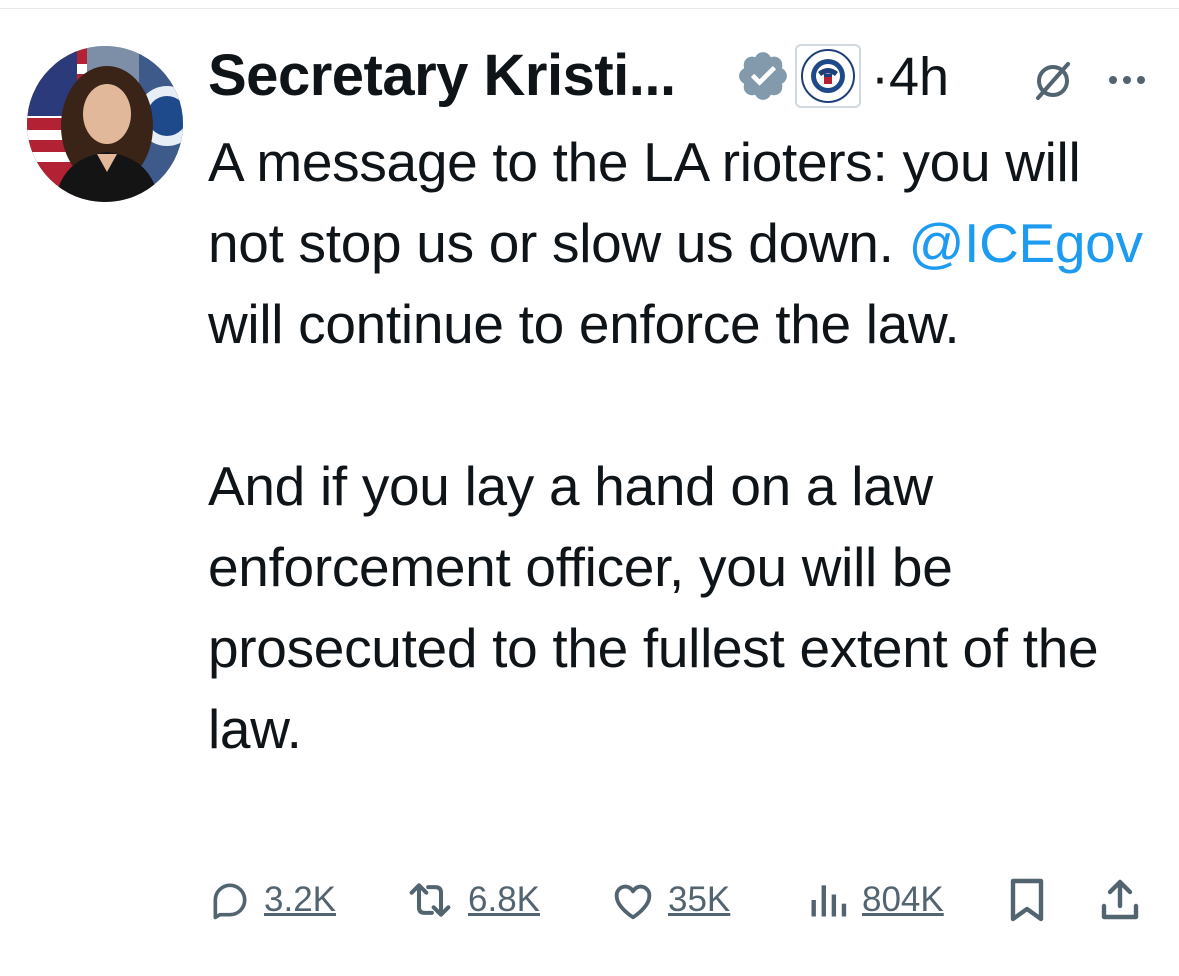 The width and height of the screenshot is (1179, 976). Describe the element at coordinates (300, 899) in the screenshot. I see `reply-count: 3.2K` at that location.